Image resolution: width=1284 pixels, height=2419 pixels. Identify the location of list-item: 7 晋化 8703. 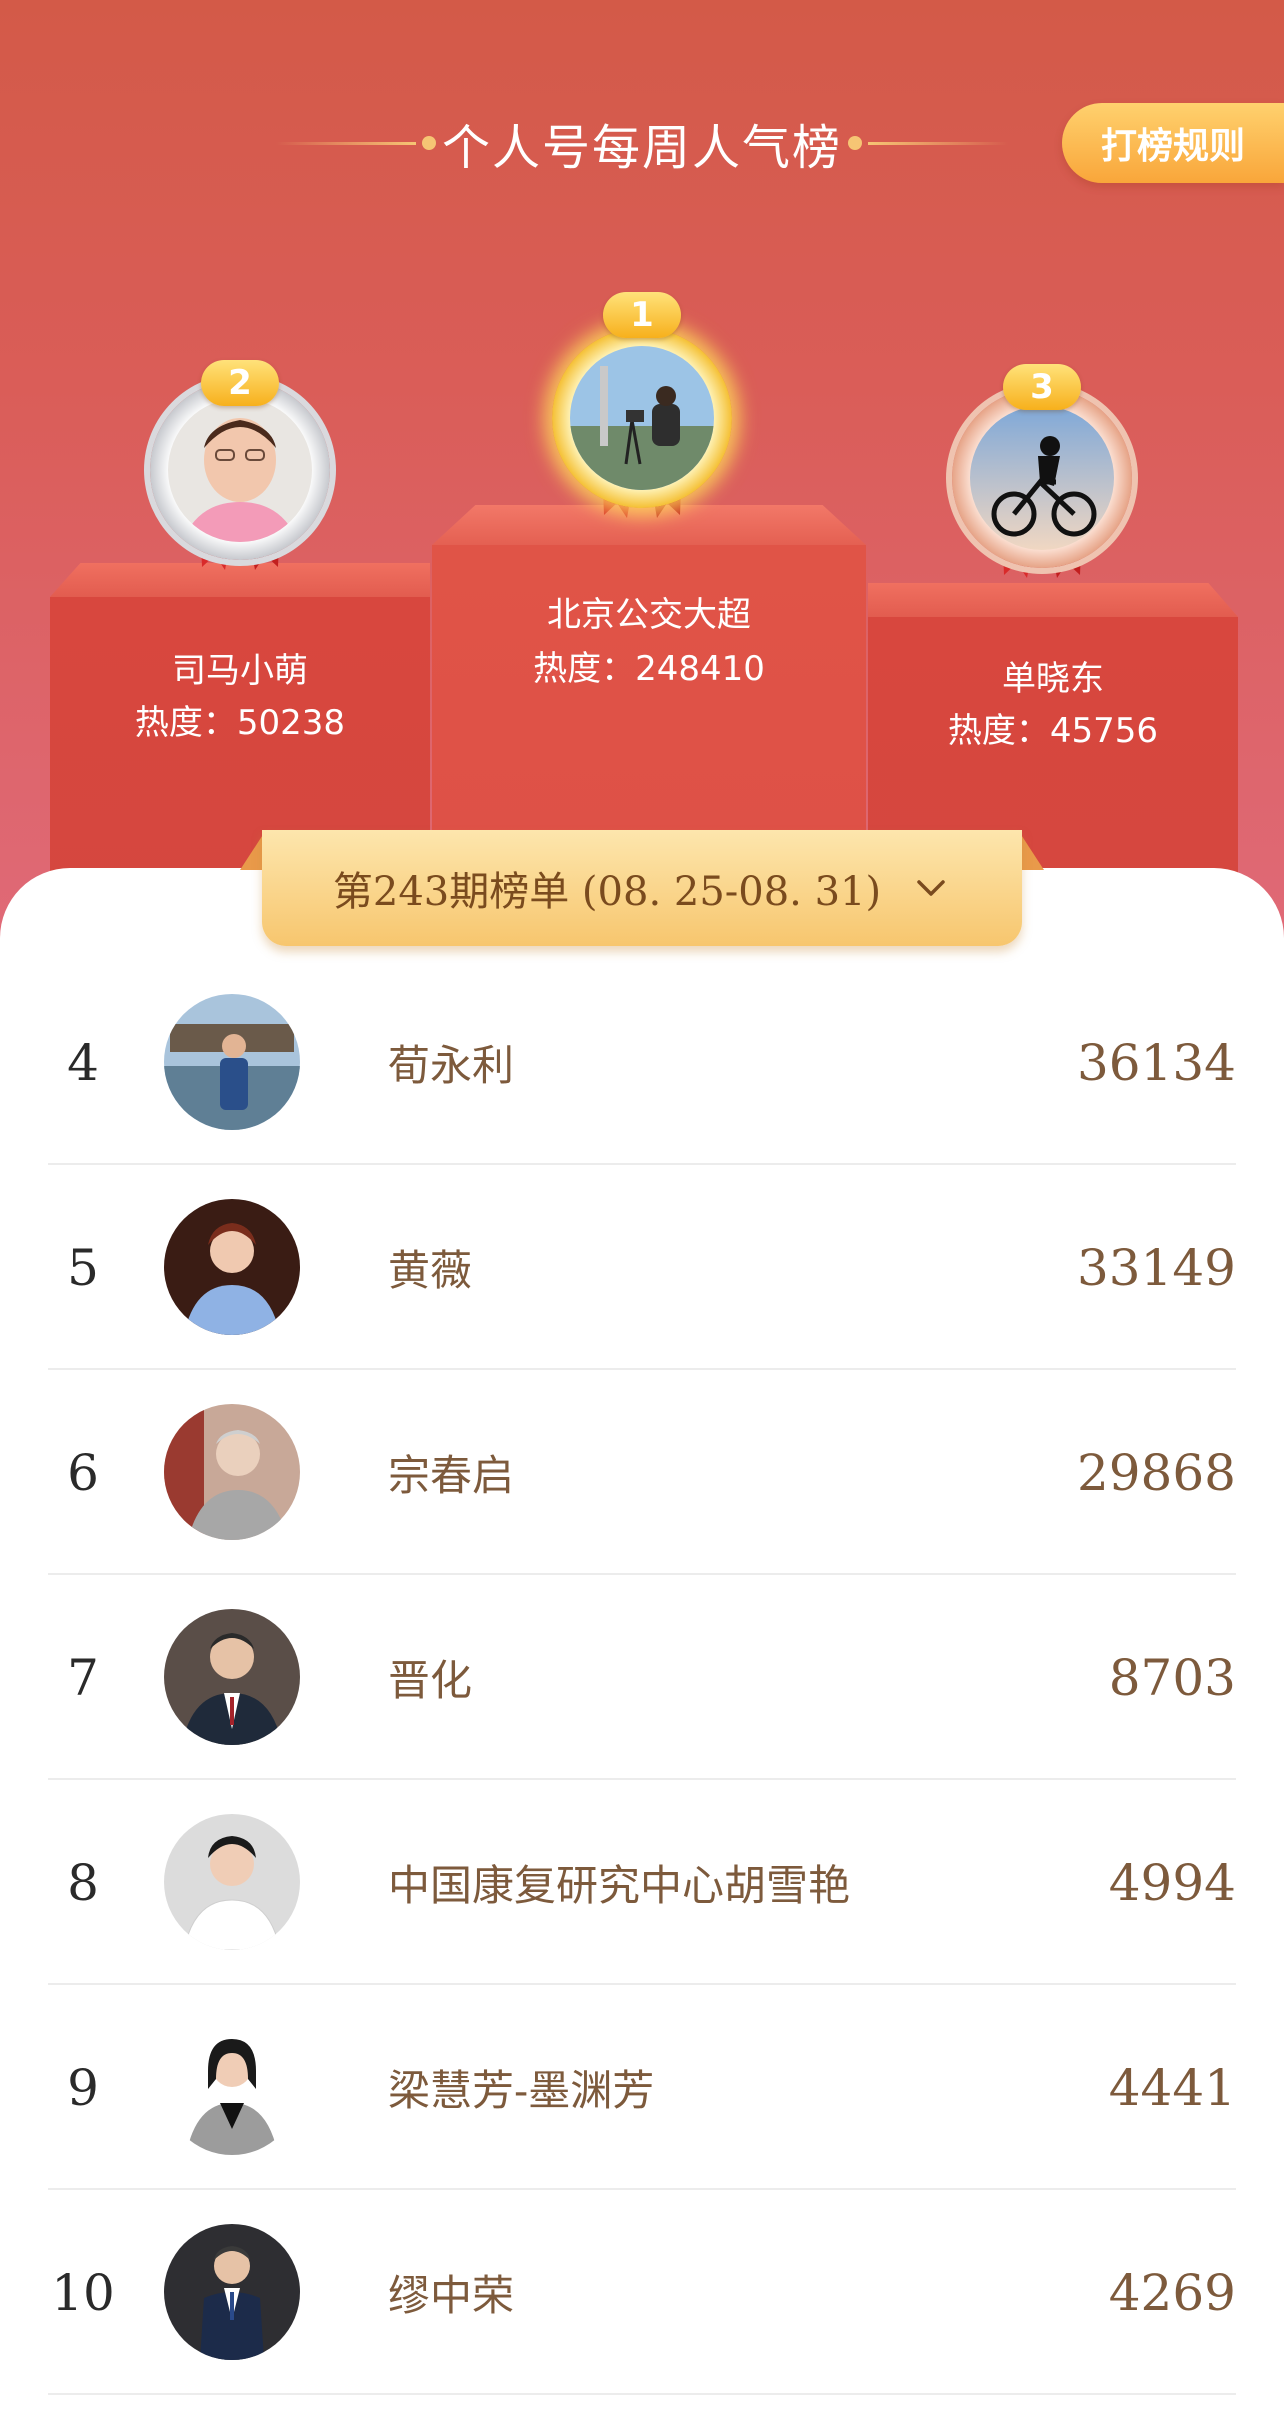
(642, 1677).